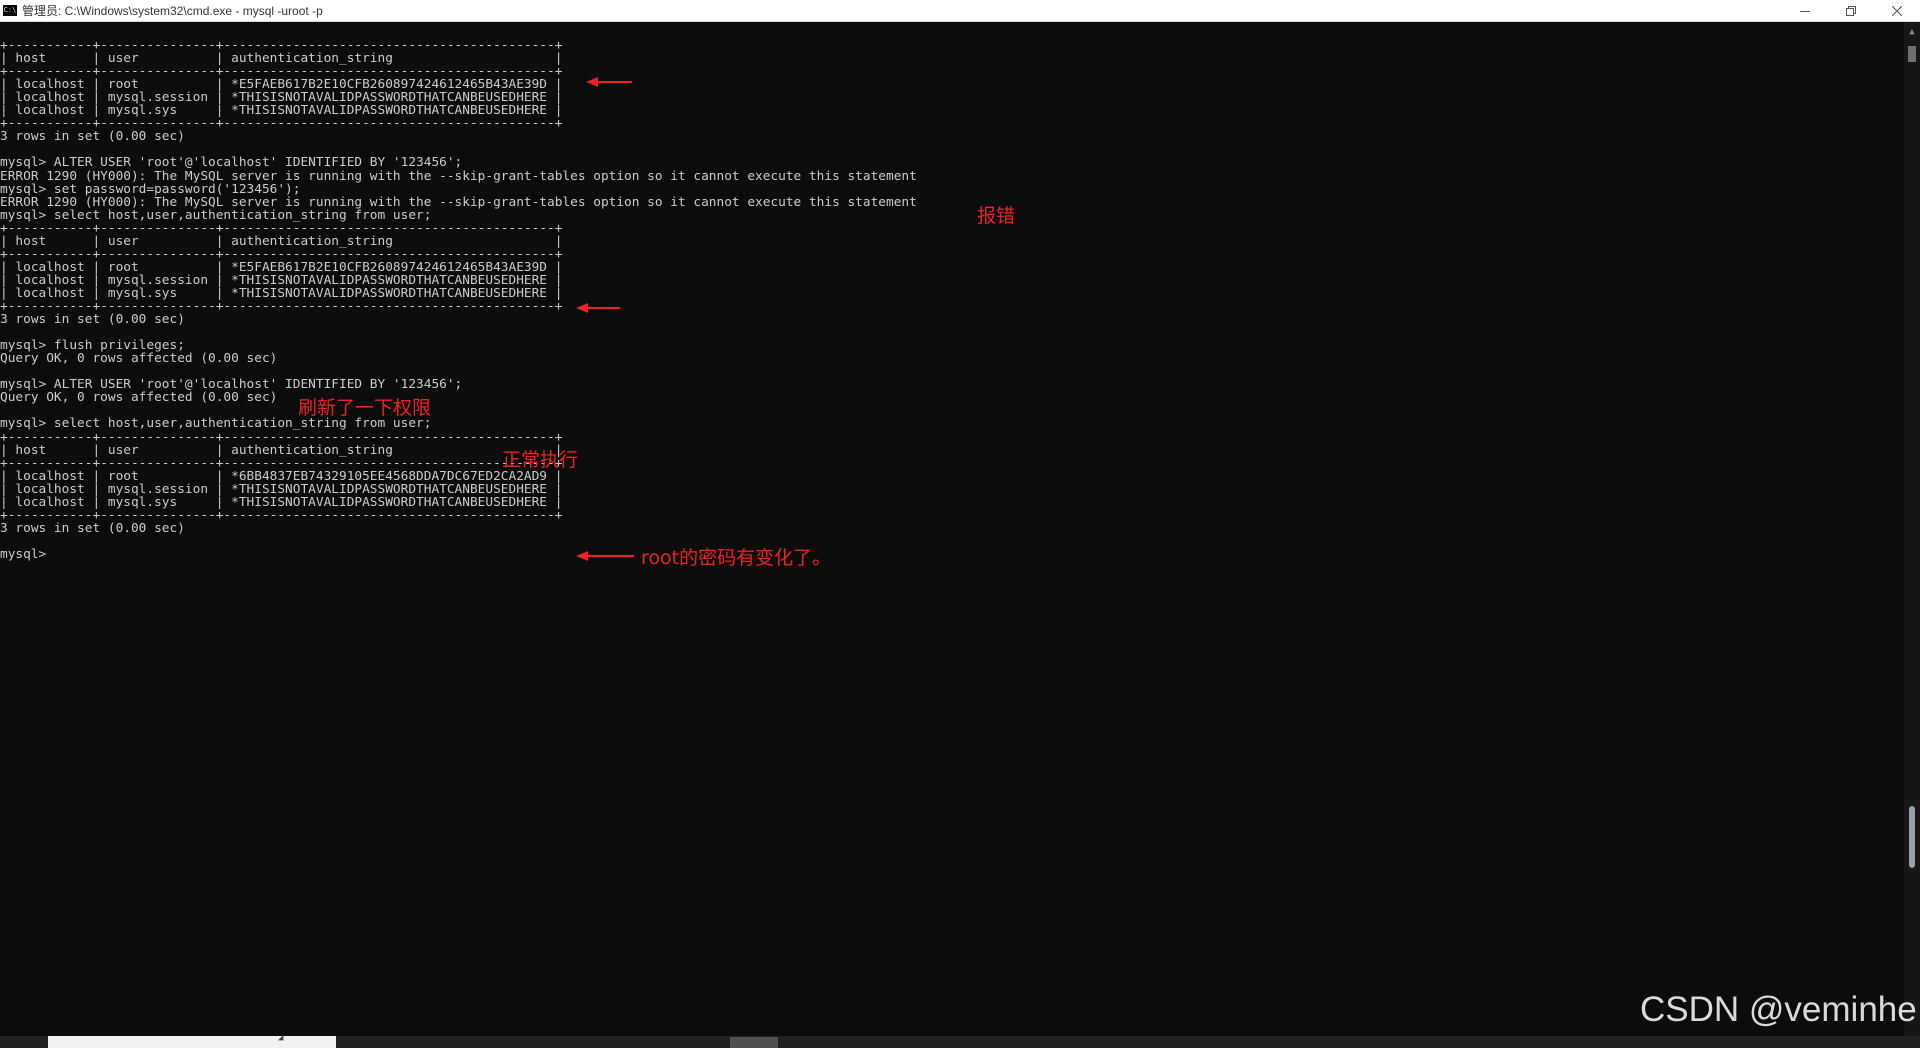 This screenshot has width=1920, height=1048. Describe the element at coordinates (1912, 54) in the screenshot. I see `scroll-track-marker` at that location.